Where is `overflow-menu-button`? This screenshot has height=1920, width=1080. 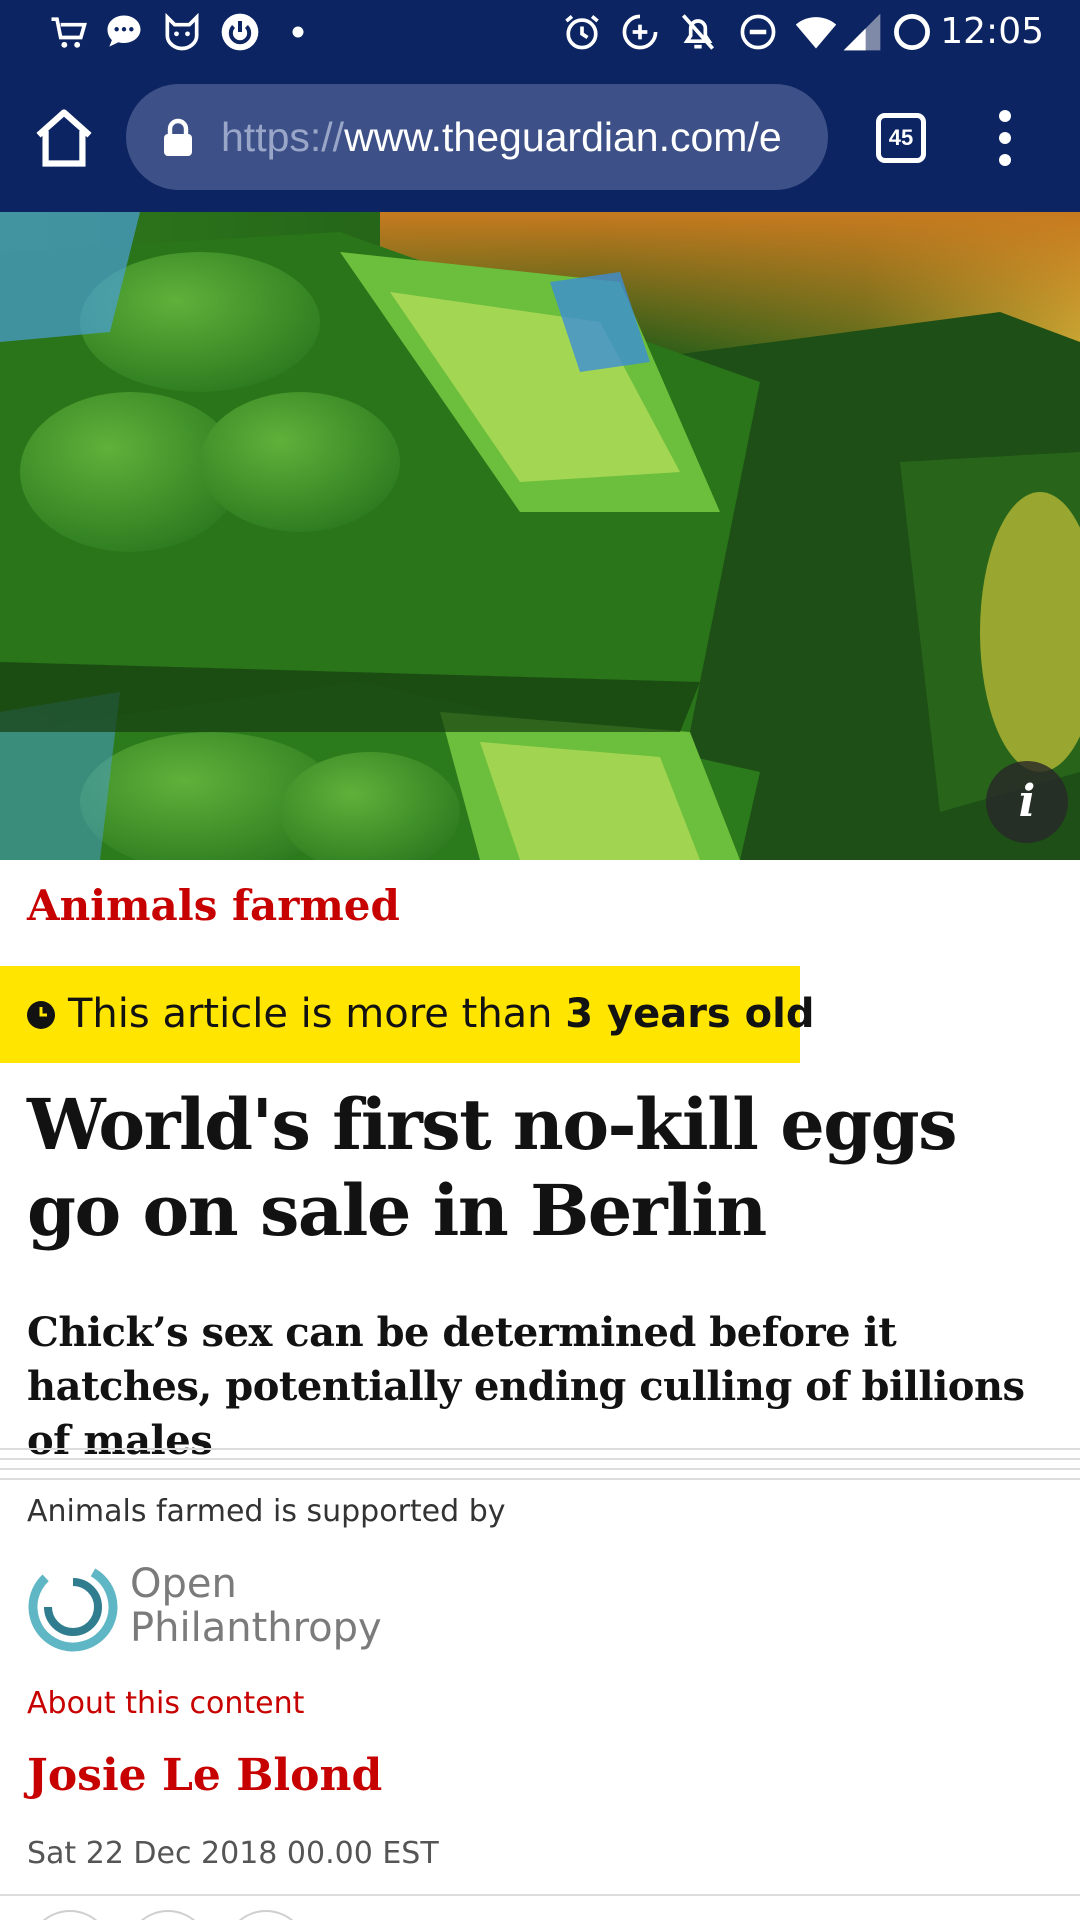 overflow-menu-button is located at coordinates (1005, 138).